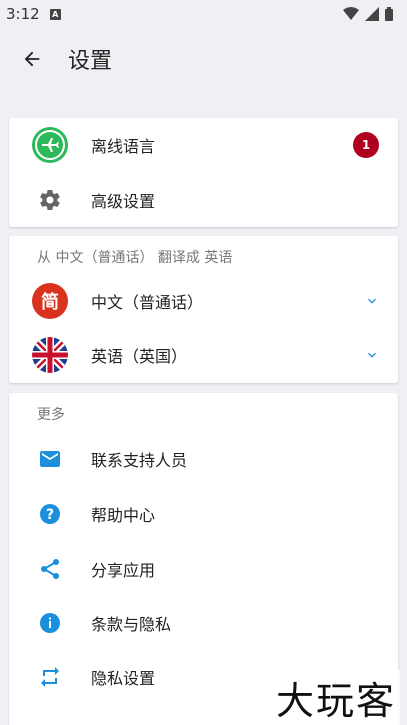 This screenshot has height=725, width=407. What do you see at coordinates (50, 355) in the screenshot?
I see `uk-flag-icon` at bounding box center [50, 355].